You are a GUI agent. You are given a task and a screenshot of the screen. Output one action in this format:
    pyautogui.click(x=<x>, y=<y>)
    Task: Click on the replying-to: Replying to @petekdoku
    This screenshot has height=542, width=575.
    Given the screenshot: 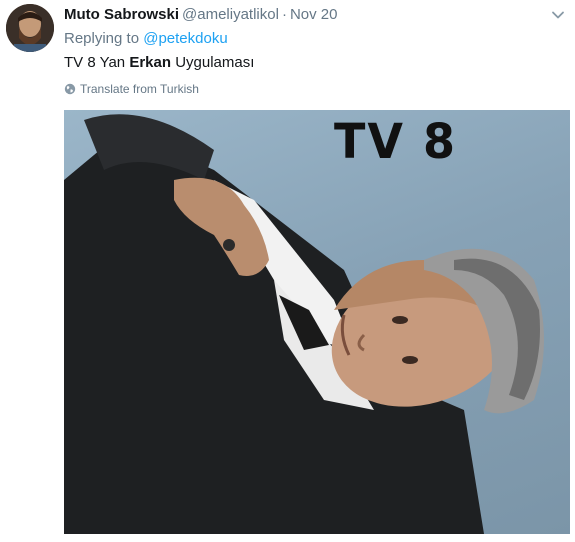 What is the action you would take?
    pyautogui.click(x=146, y=39)
    